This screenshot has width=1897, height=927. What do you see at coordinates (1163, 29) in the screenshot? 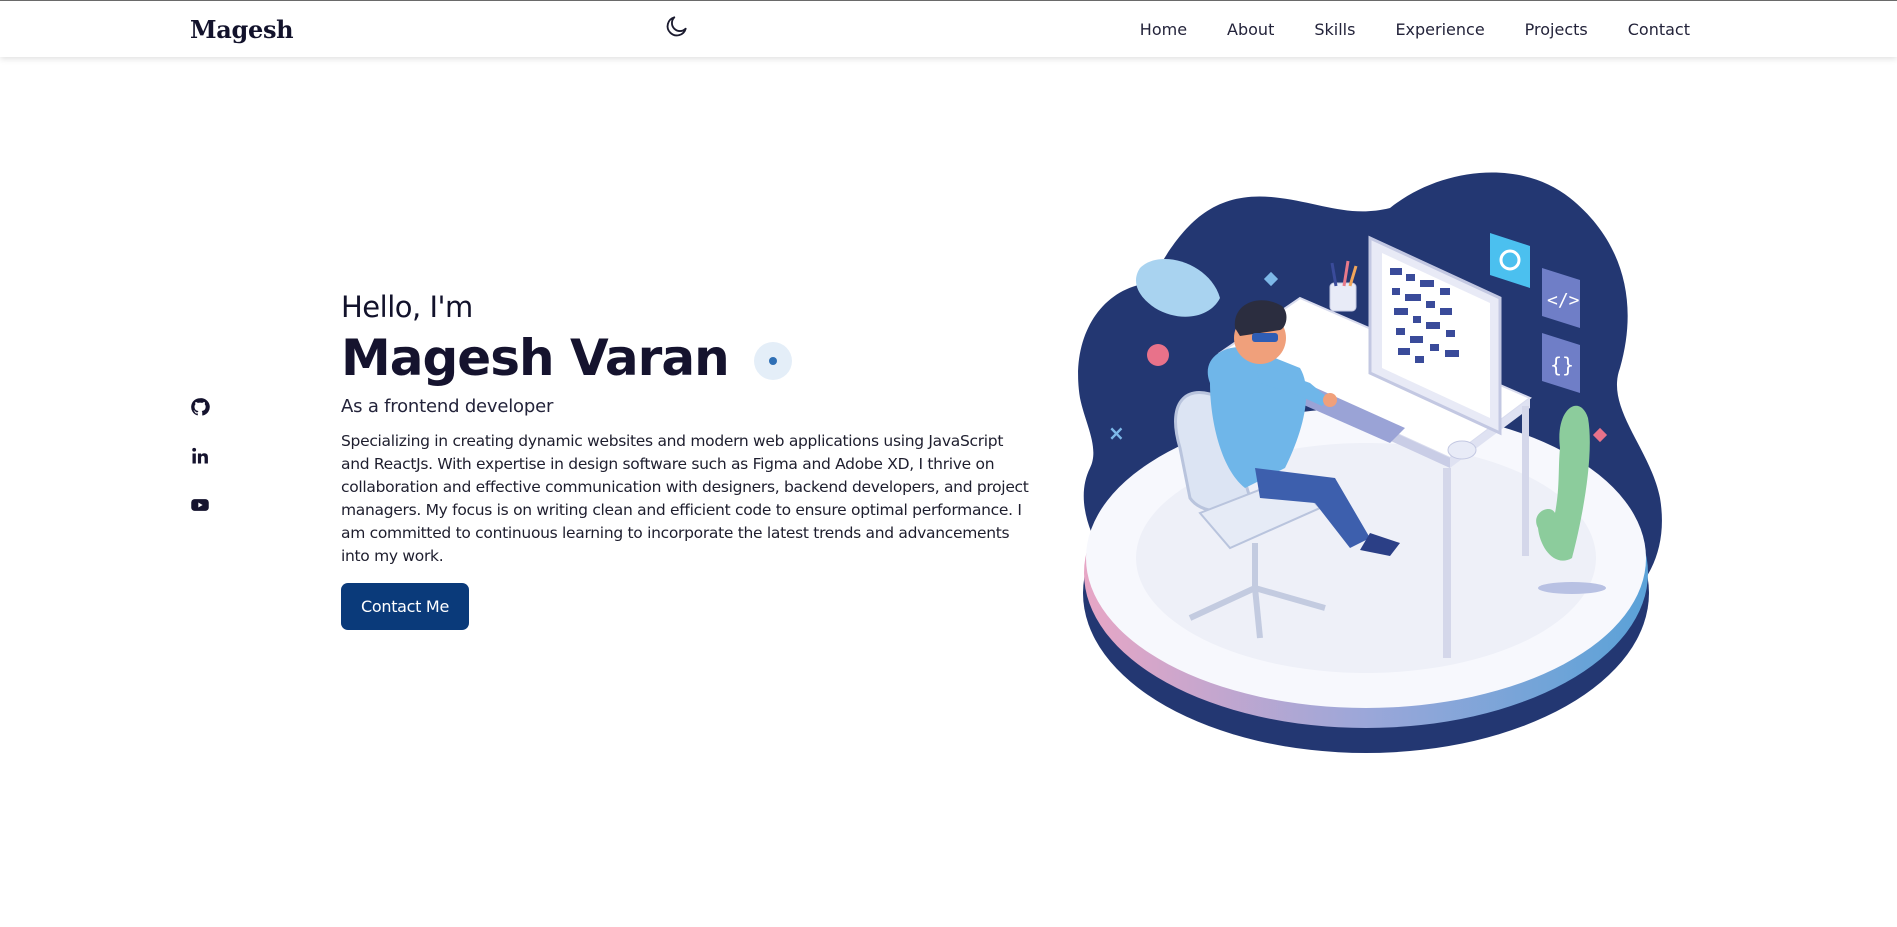
I see `nav-link-home: Home` at bounding box center [1163, 29].